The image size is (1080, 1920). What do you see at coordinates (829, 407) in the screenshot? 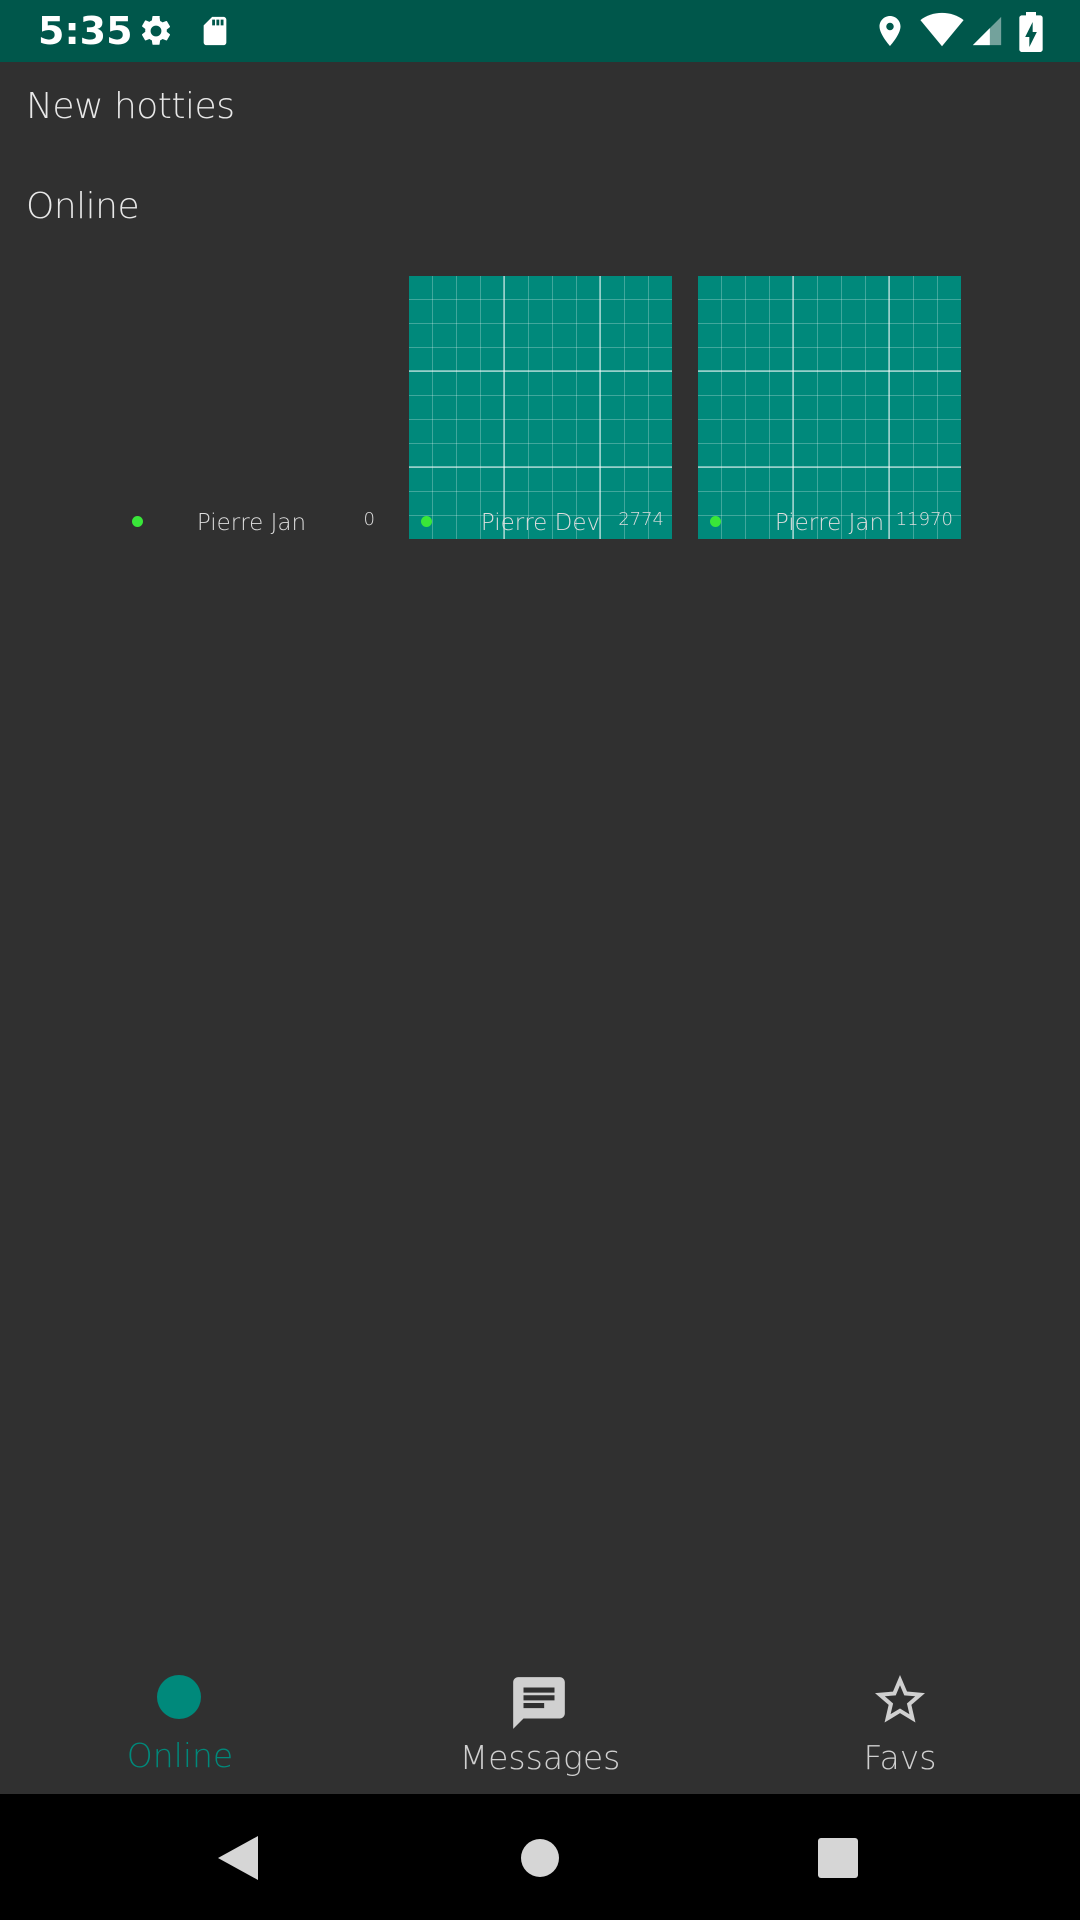
I see `user-card: Pierre Jan 11970` at bounding box center [829, 407].